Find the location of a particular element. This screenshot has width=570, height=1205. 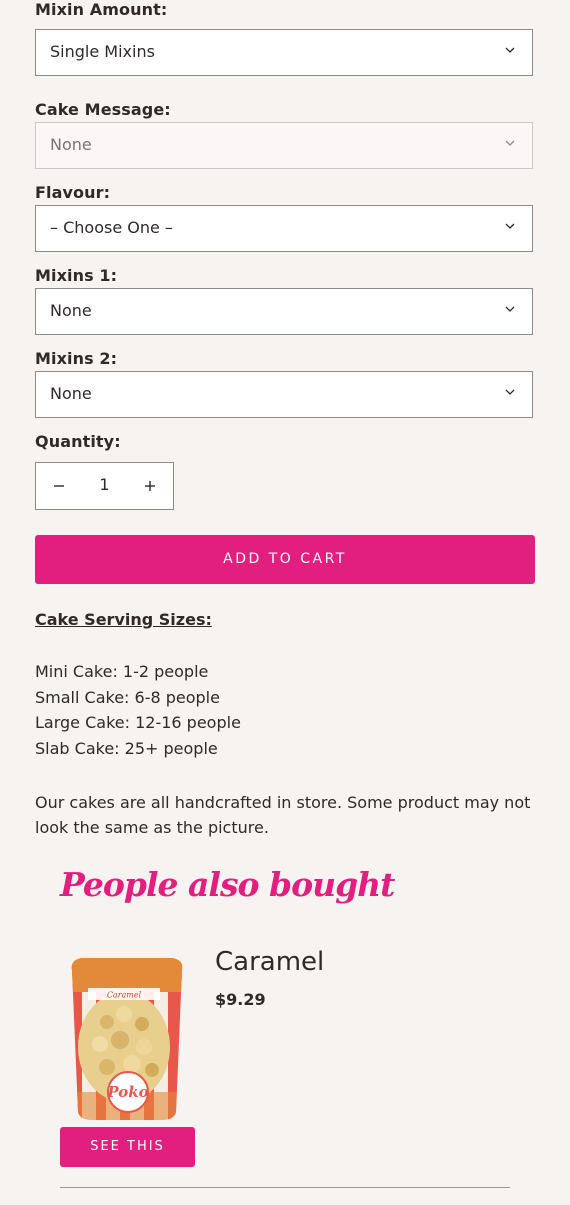

serving-sizes-heading: Cake Serving Sizes: is located at coordinates (123, 619).